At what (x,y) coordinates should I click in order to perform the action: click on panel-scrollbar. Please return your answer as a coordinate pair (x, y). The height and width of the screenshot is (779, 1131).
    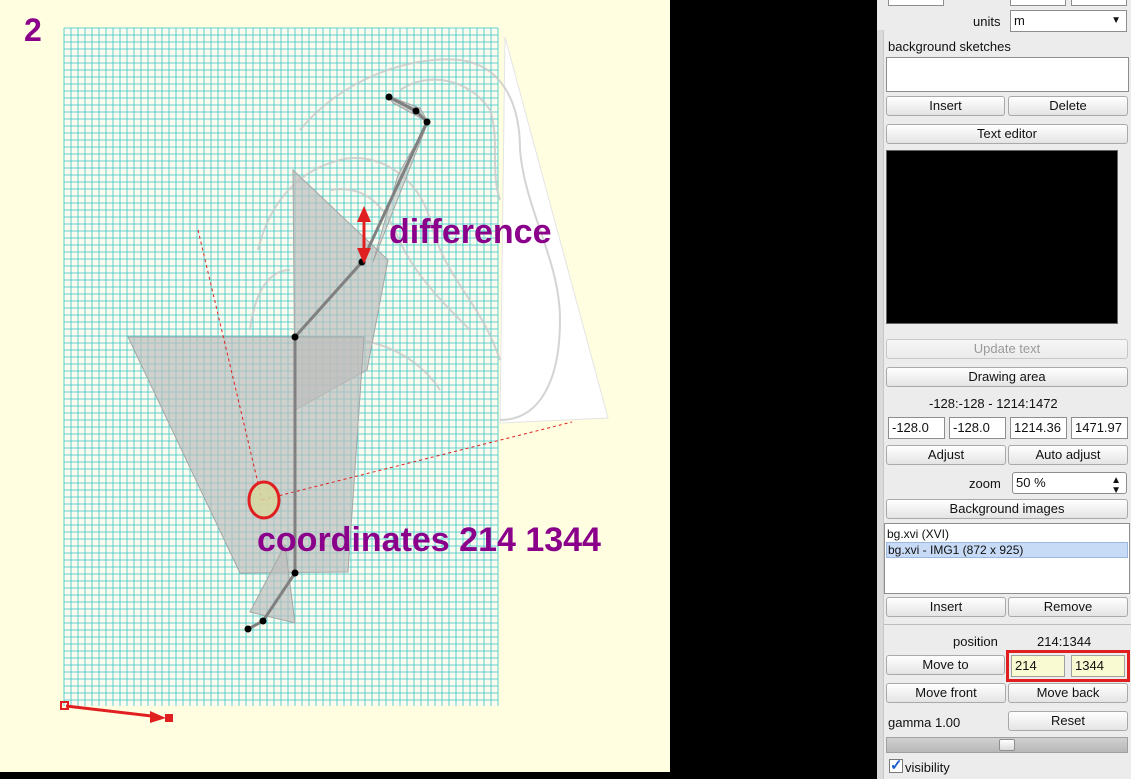
    Looking at the image, I should click on (880, 404).